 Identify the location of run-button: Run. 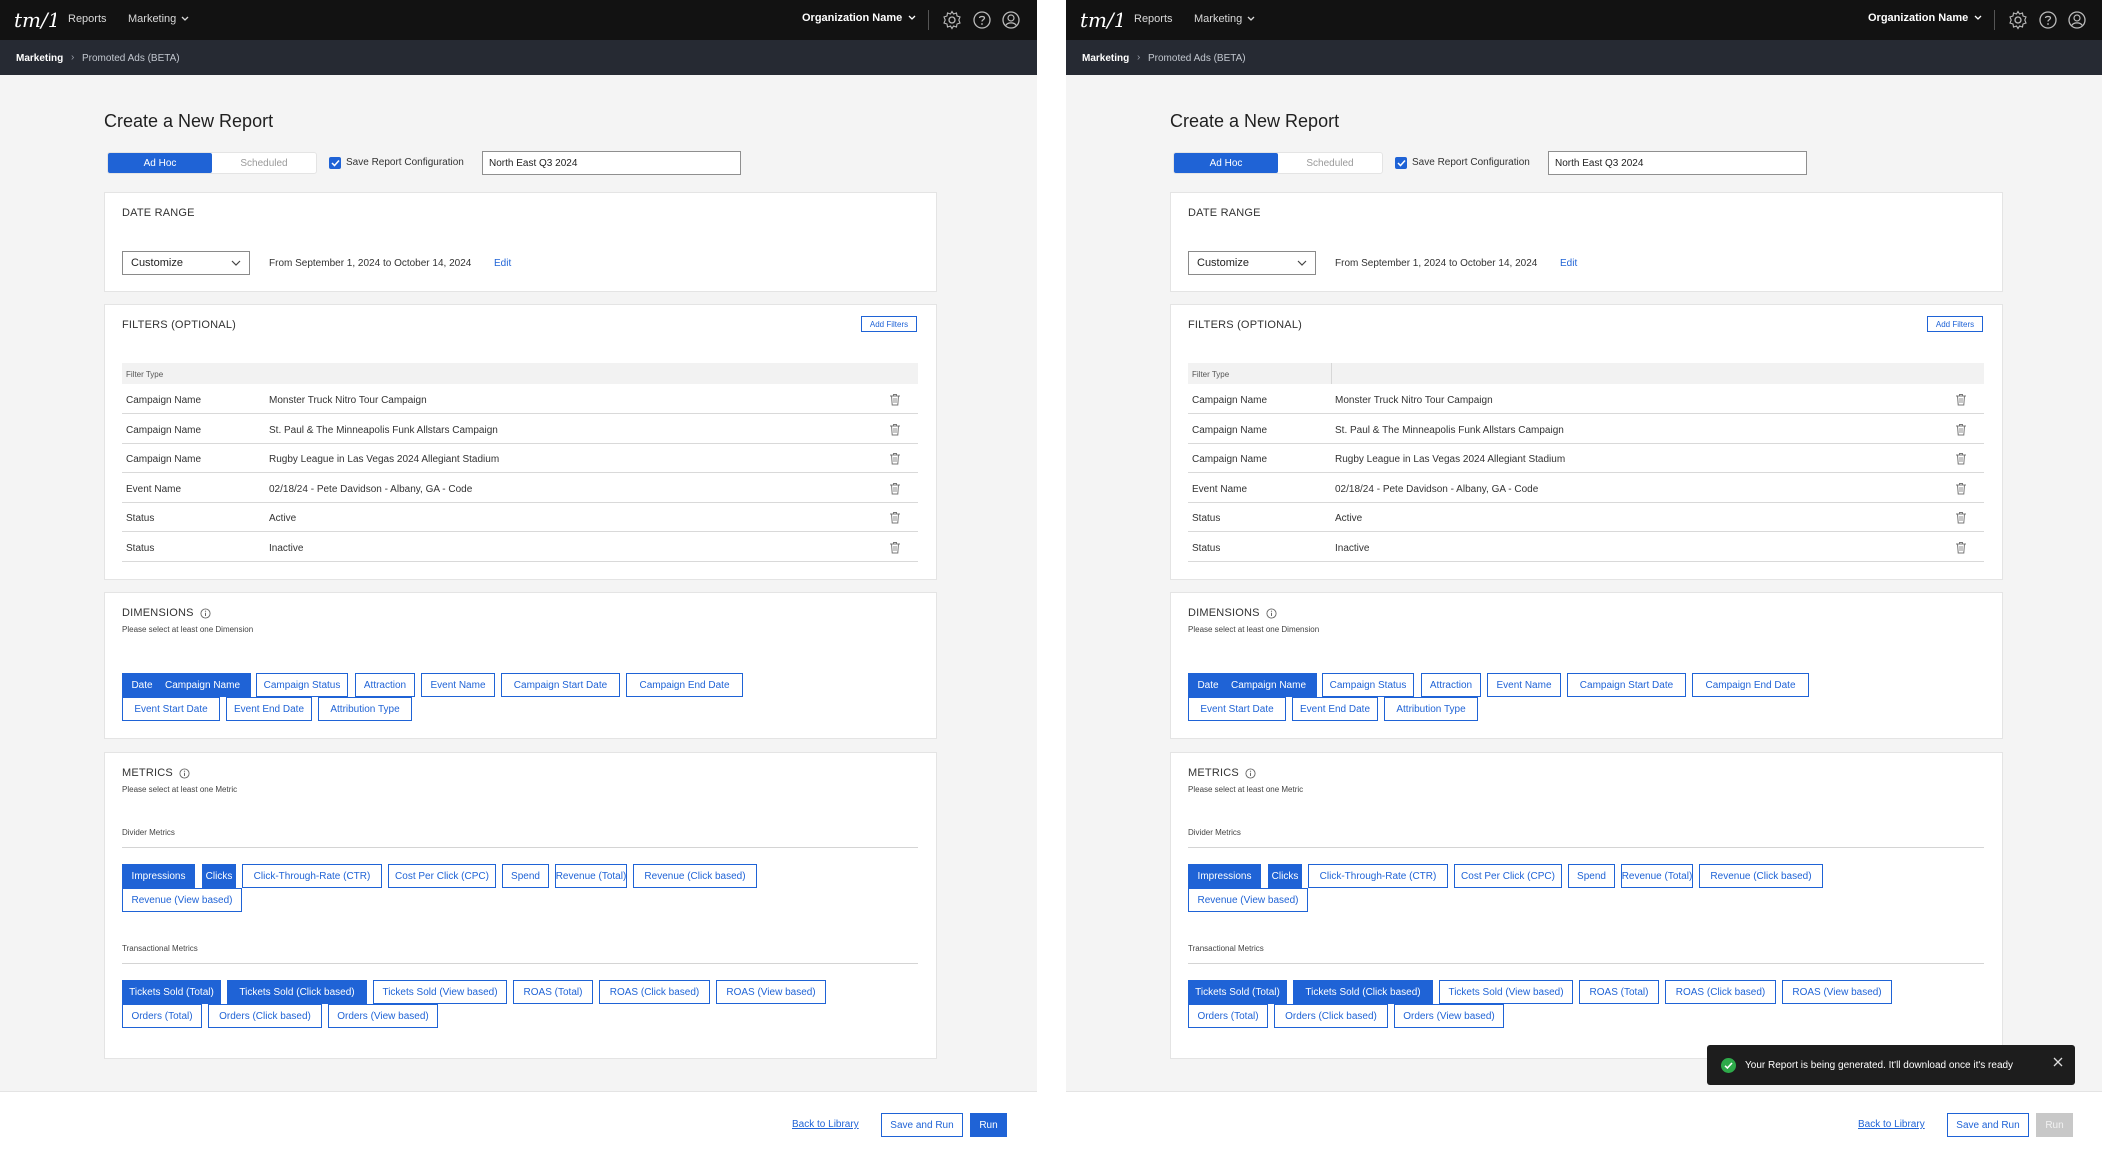
(988, 1125).